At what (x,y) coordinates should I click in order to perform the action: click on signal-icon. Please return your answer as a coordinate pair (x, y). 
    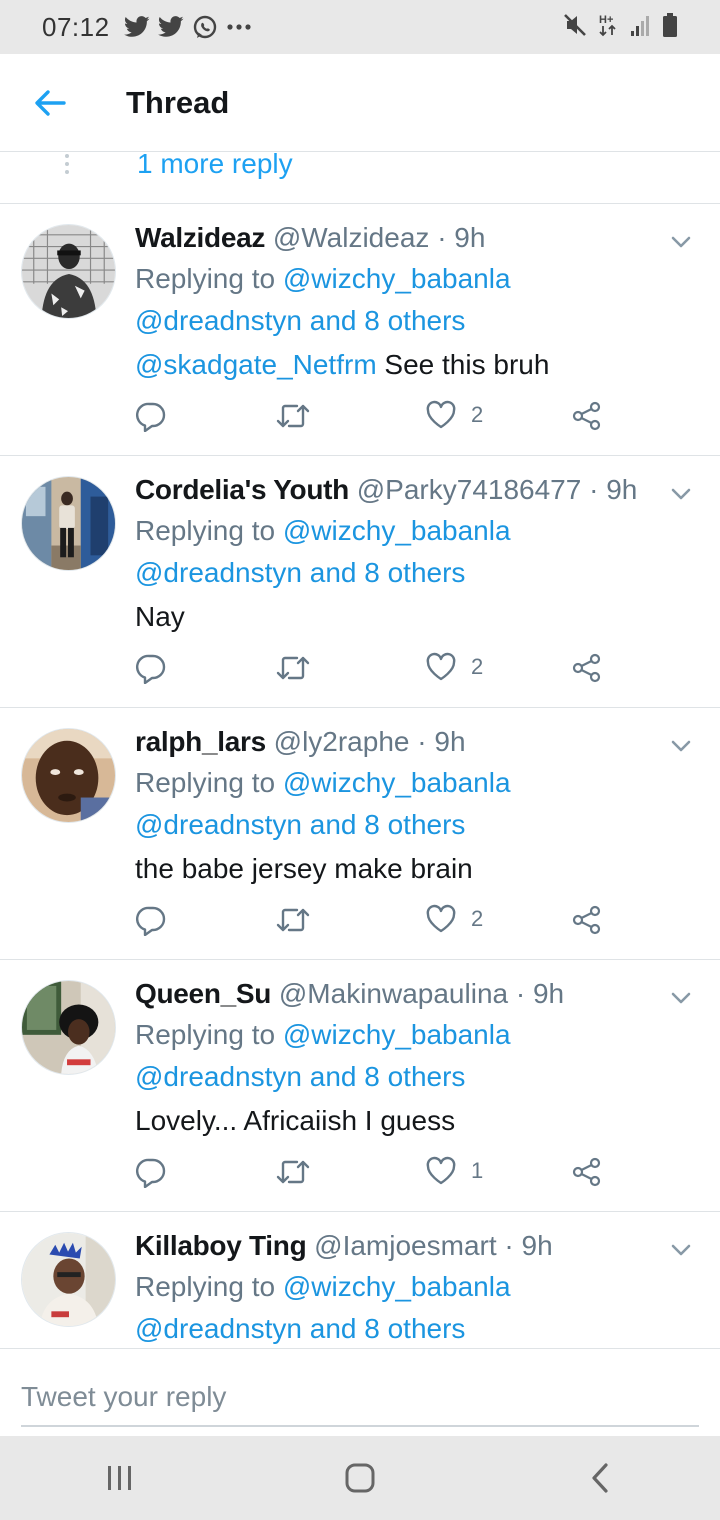
    Looking at the image, I should click on (641, 27).